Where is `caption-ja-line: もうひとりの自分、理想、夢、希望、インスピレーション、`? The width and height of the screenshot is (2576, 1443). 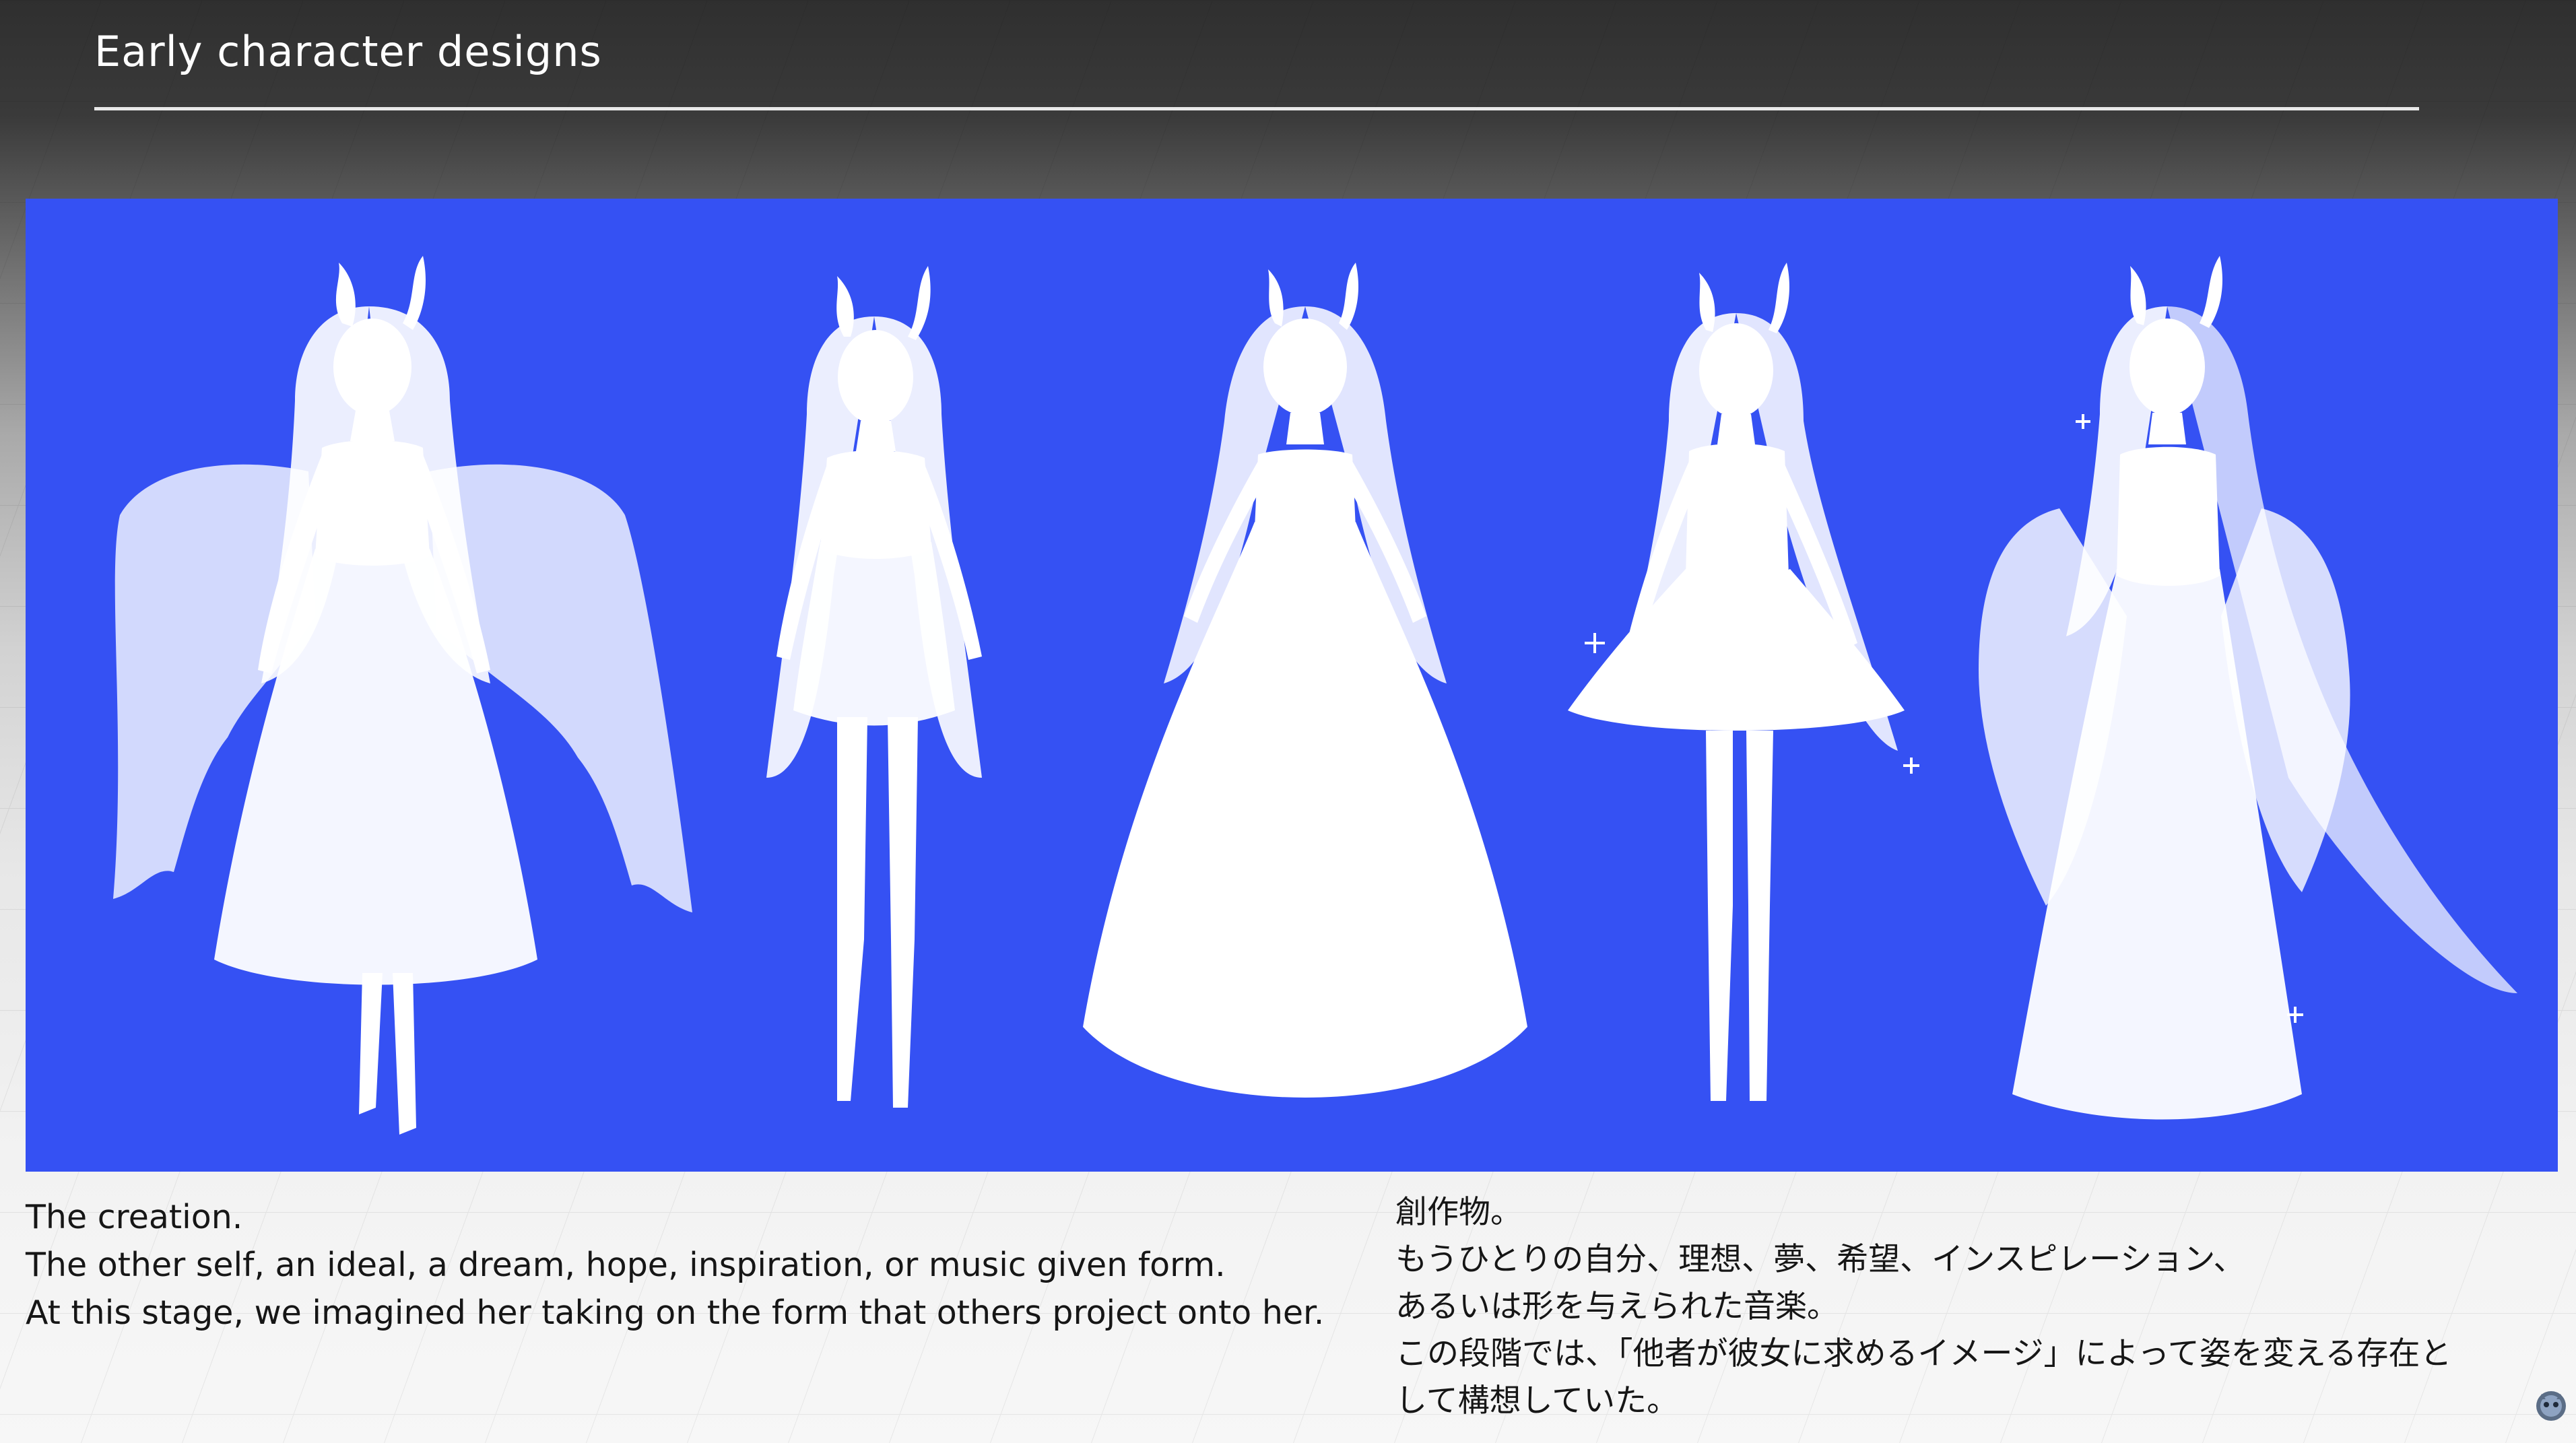 caption-ja-line: もうひとりの自分、理想、夢、希望、インスピレーション、 is located at coordinates (1820, 1260).